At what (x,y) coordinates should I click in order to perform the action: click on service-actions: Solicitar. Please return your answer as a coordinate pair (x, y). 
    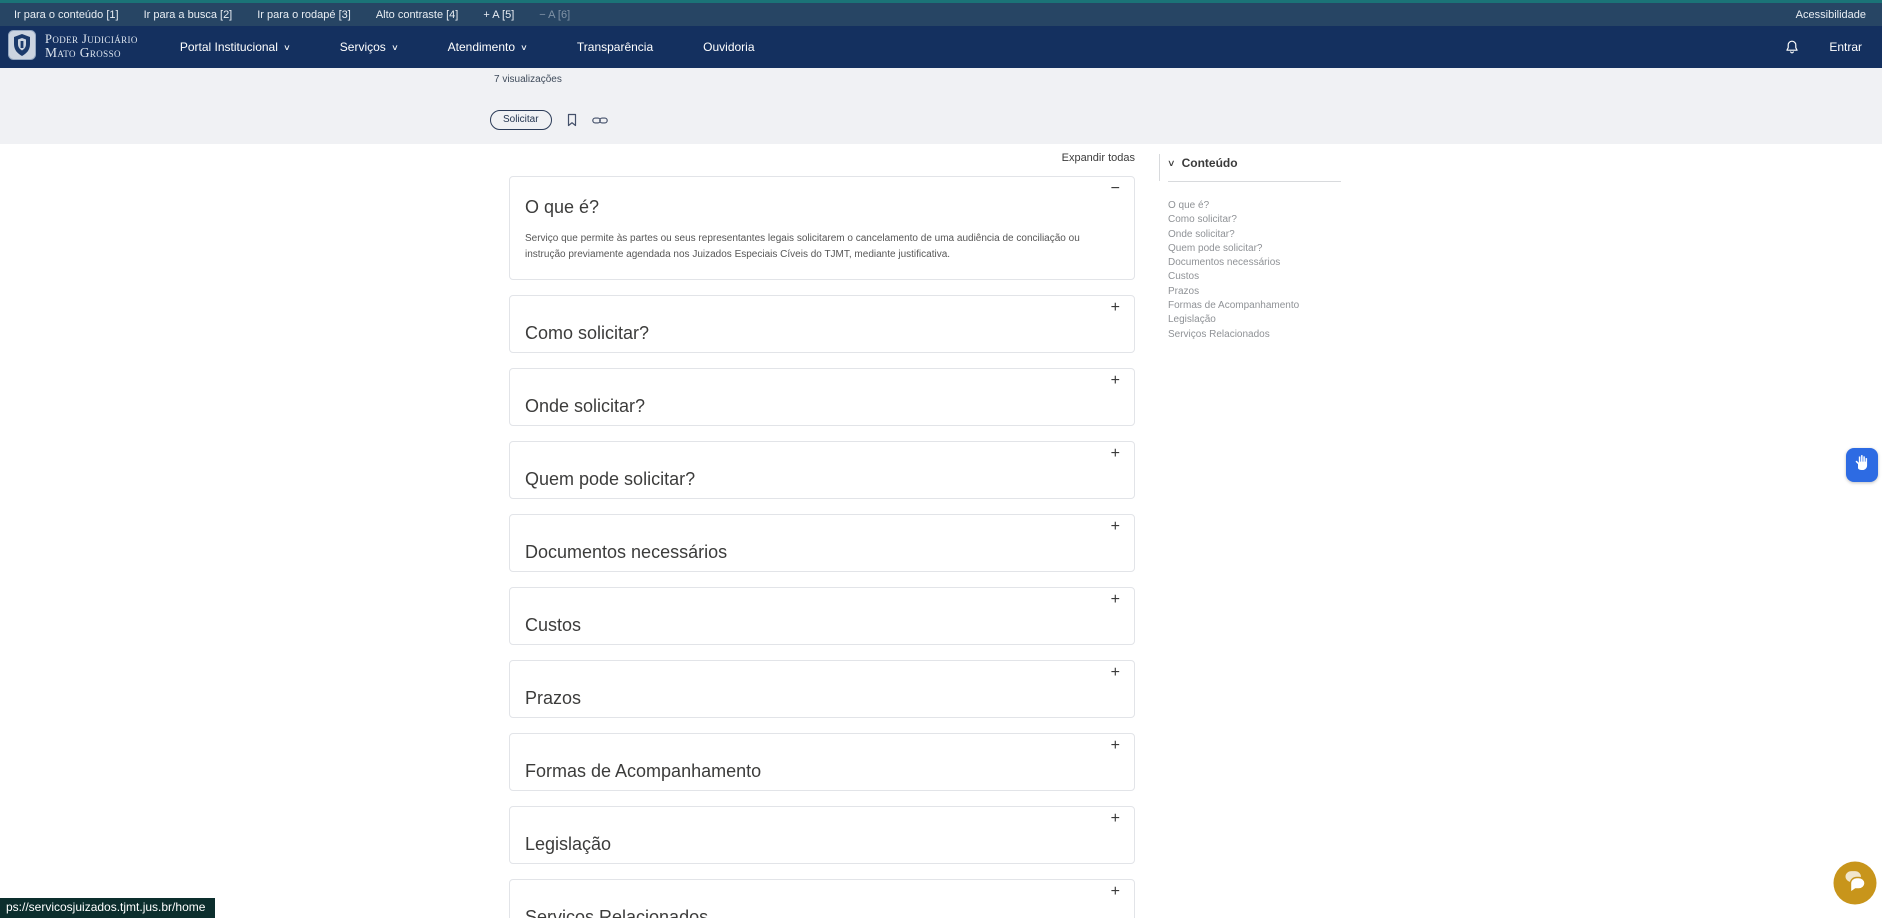
    Looking at the image, I should click on (549, 120).